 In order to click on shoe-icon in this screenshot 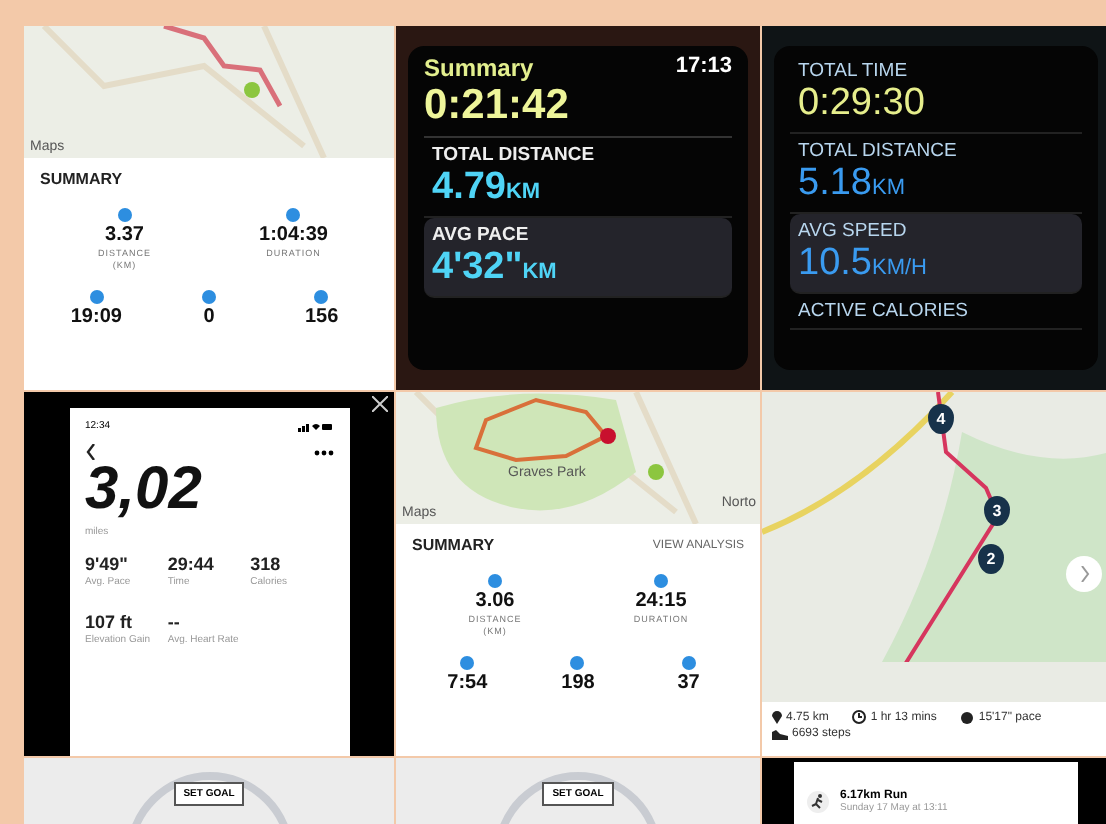, I will do `click(780, 734)`.